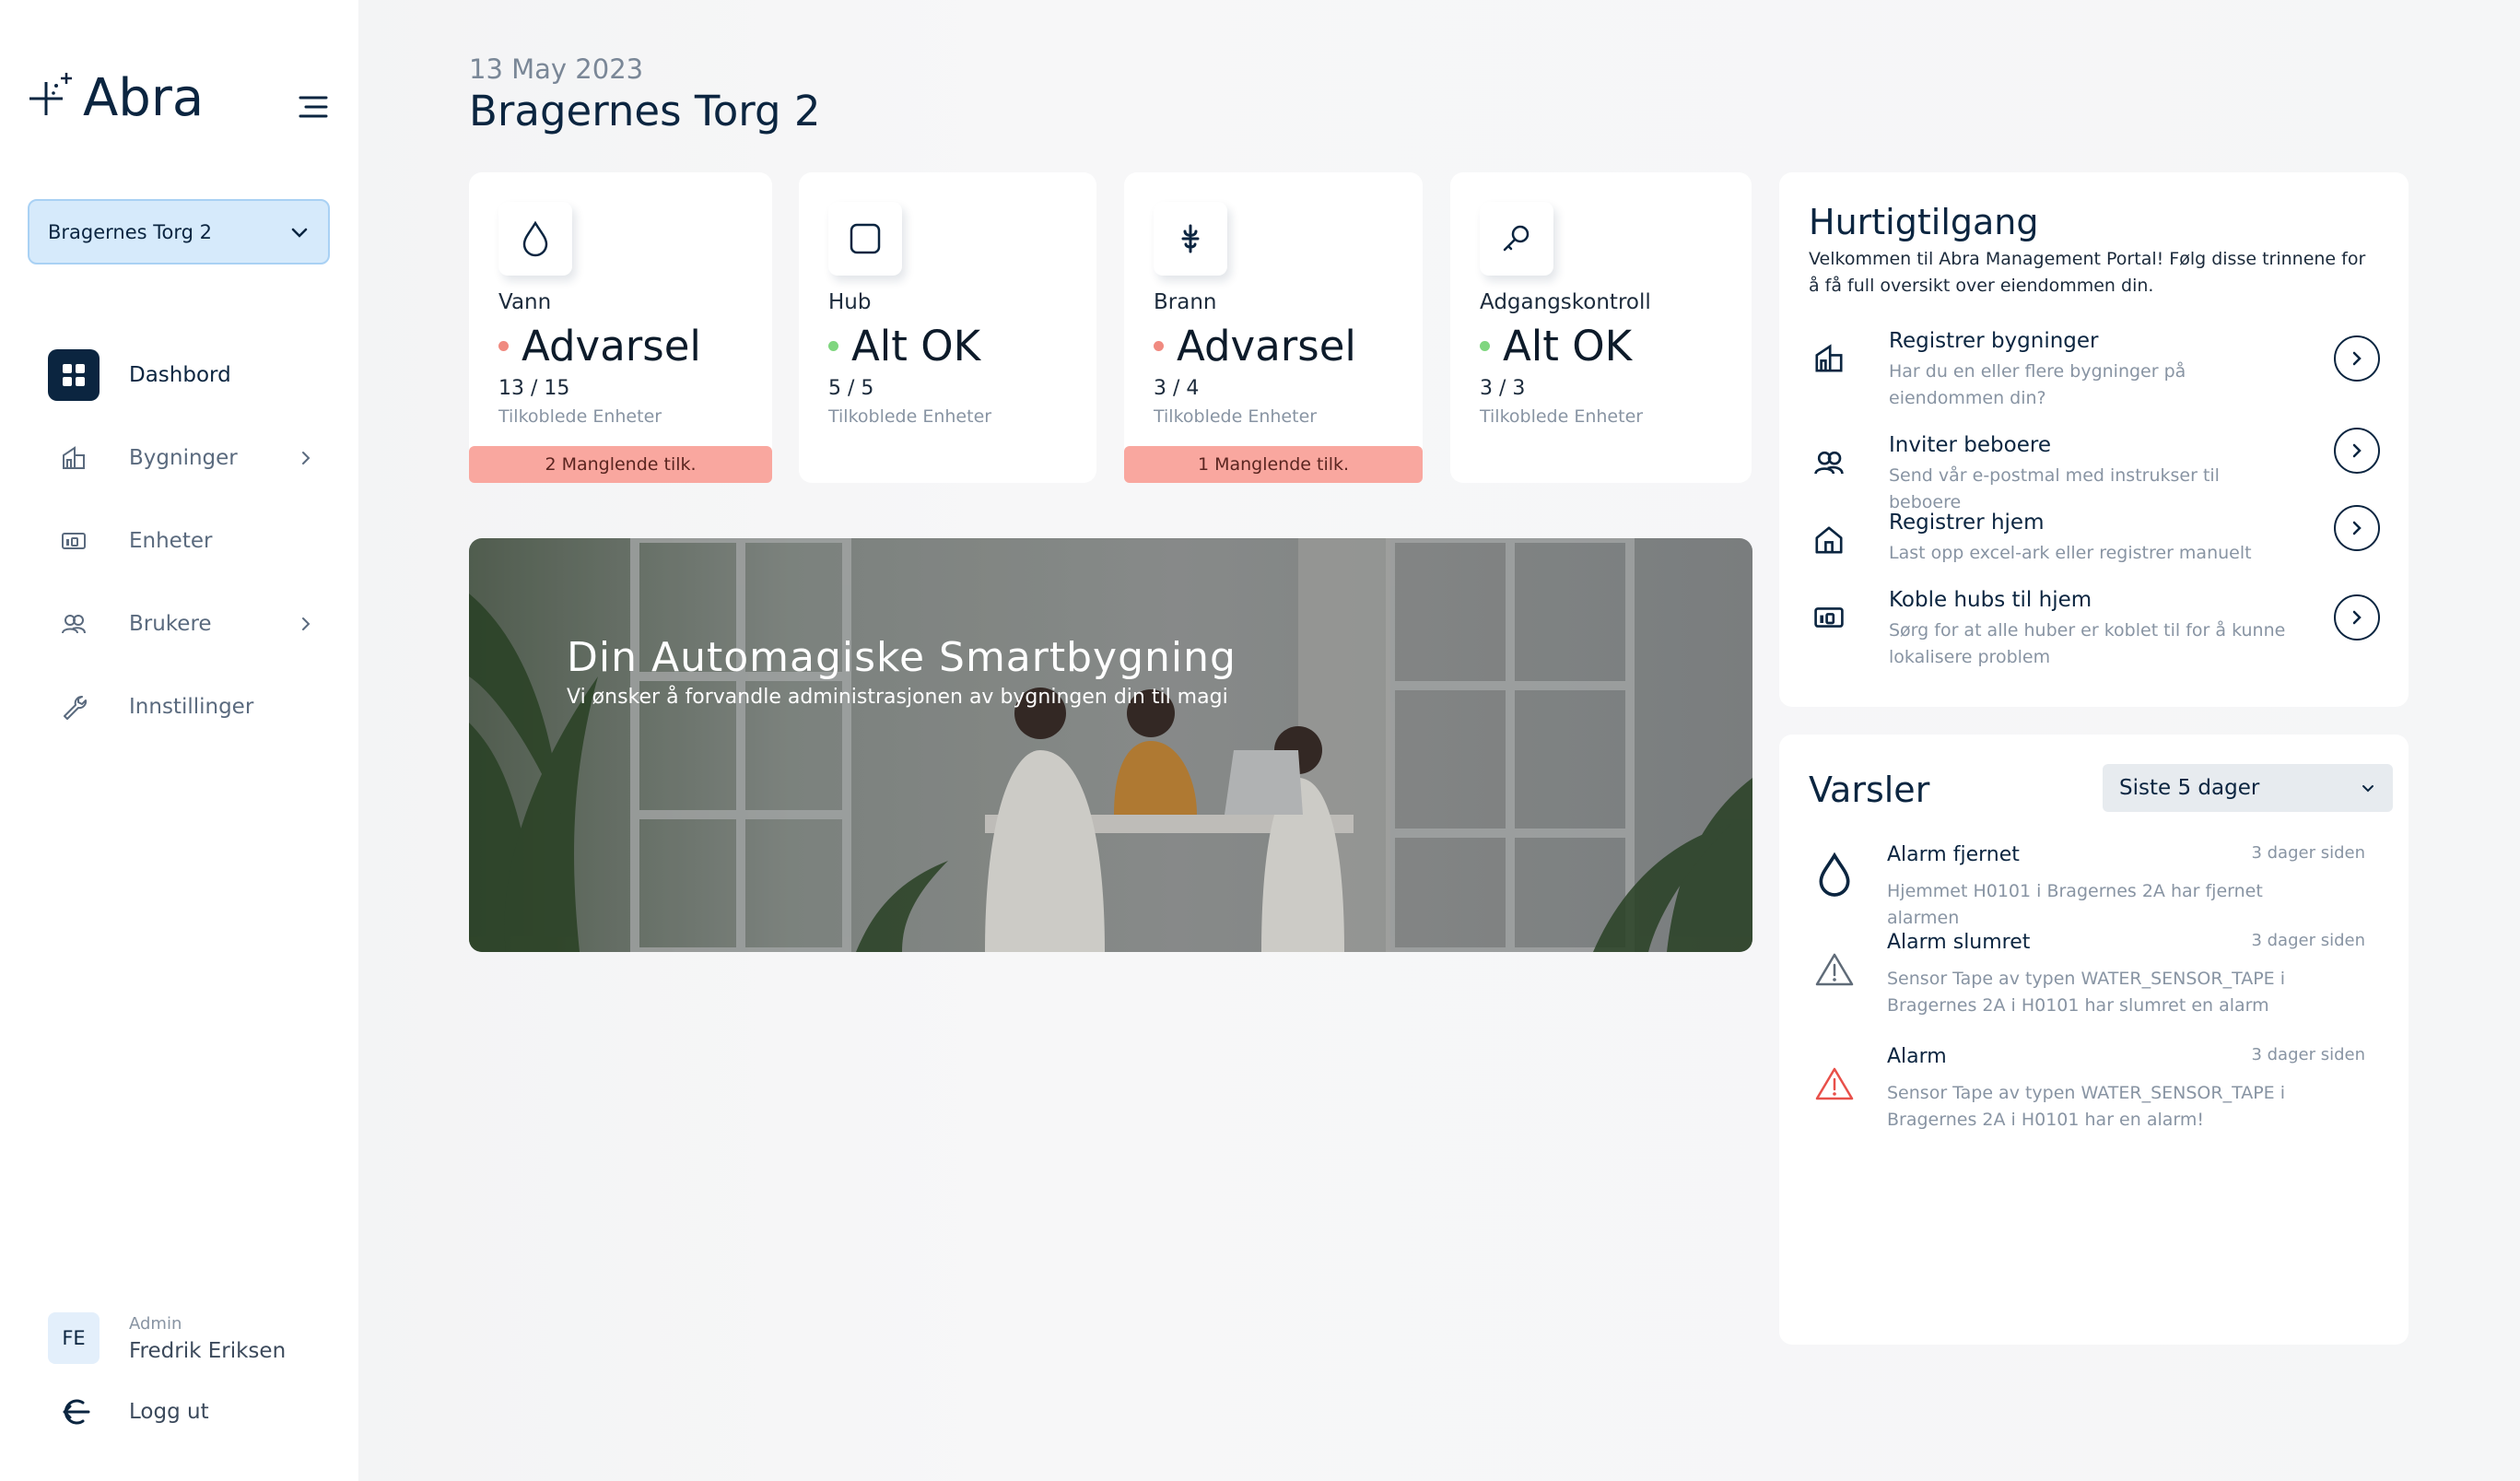 The image size is (2520, 1481). What do you see at coordinates (1917, 1056) in the screenshot?
I see `alert-title: Alarm` at bounding box center [1917, 1056].